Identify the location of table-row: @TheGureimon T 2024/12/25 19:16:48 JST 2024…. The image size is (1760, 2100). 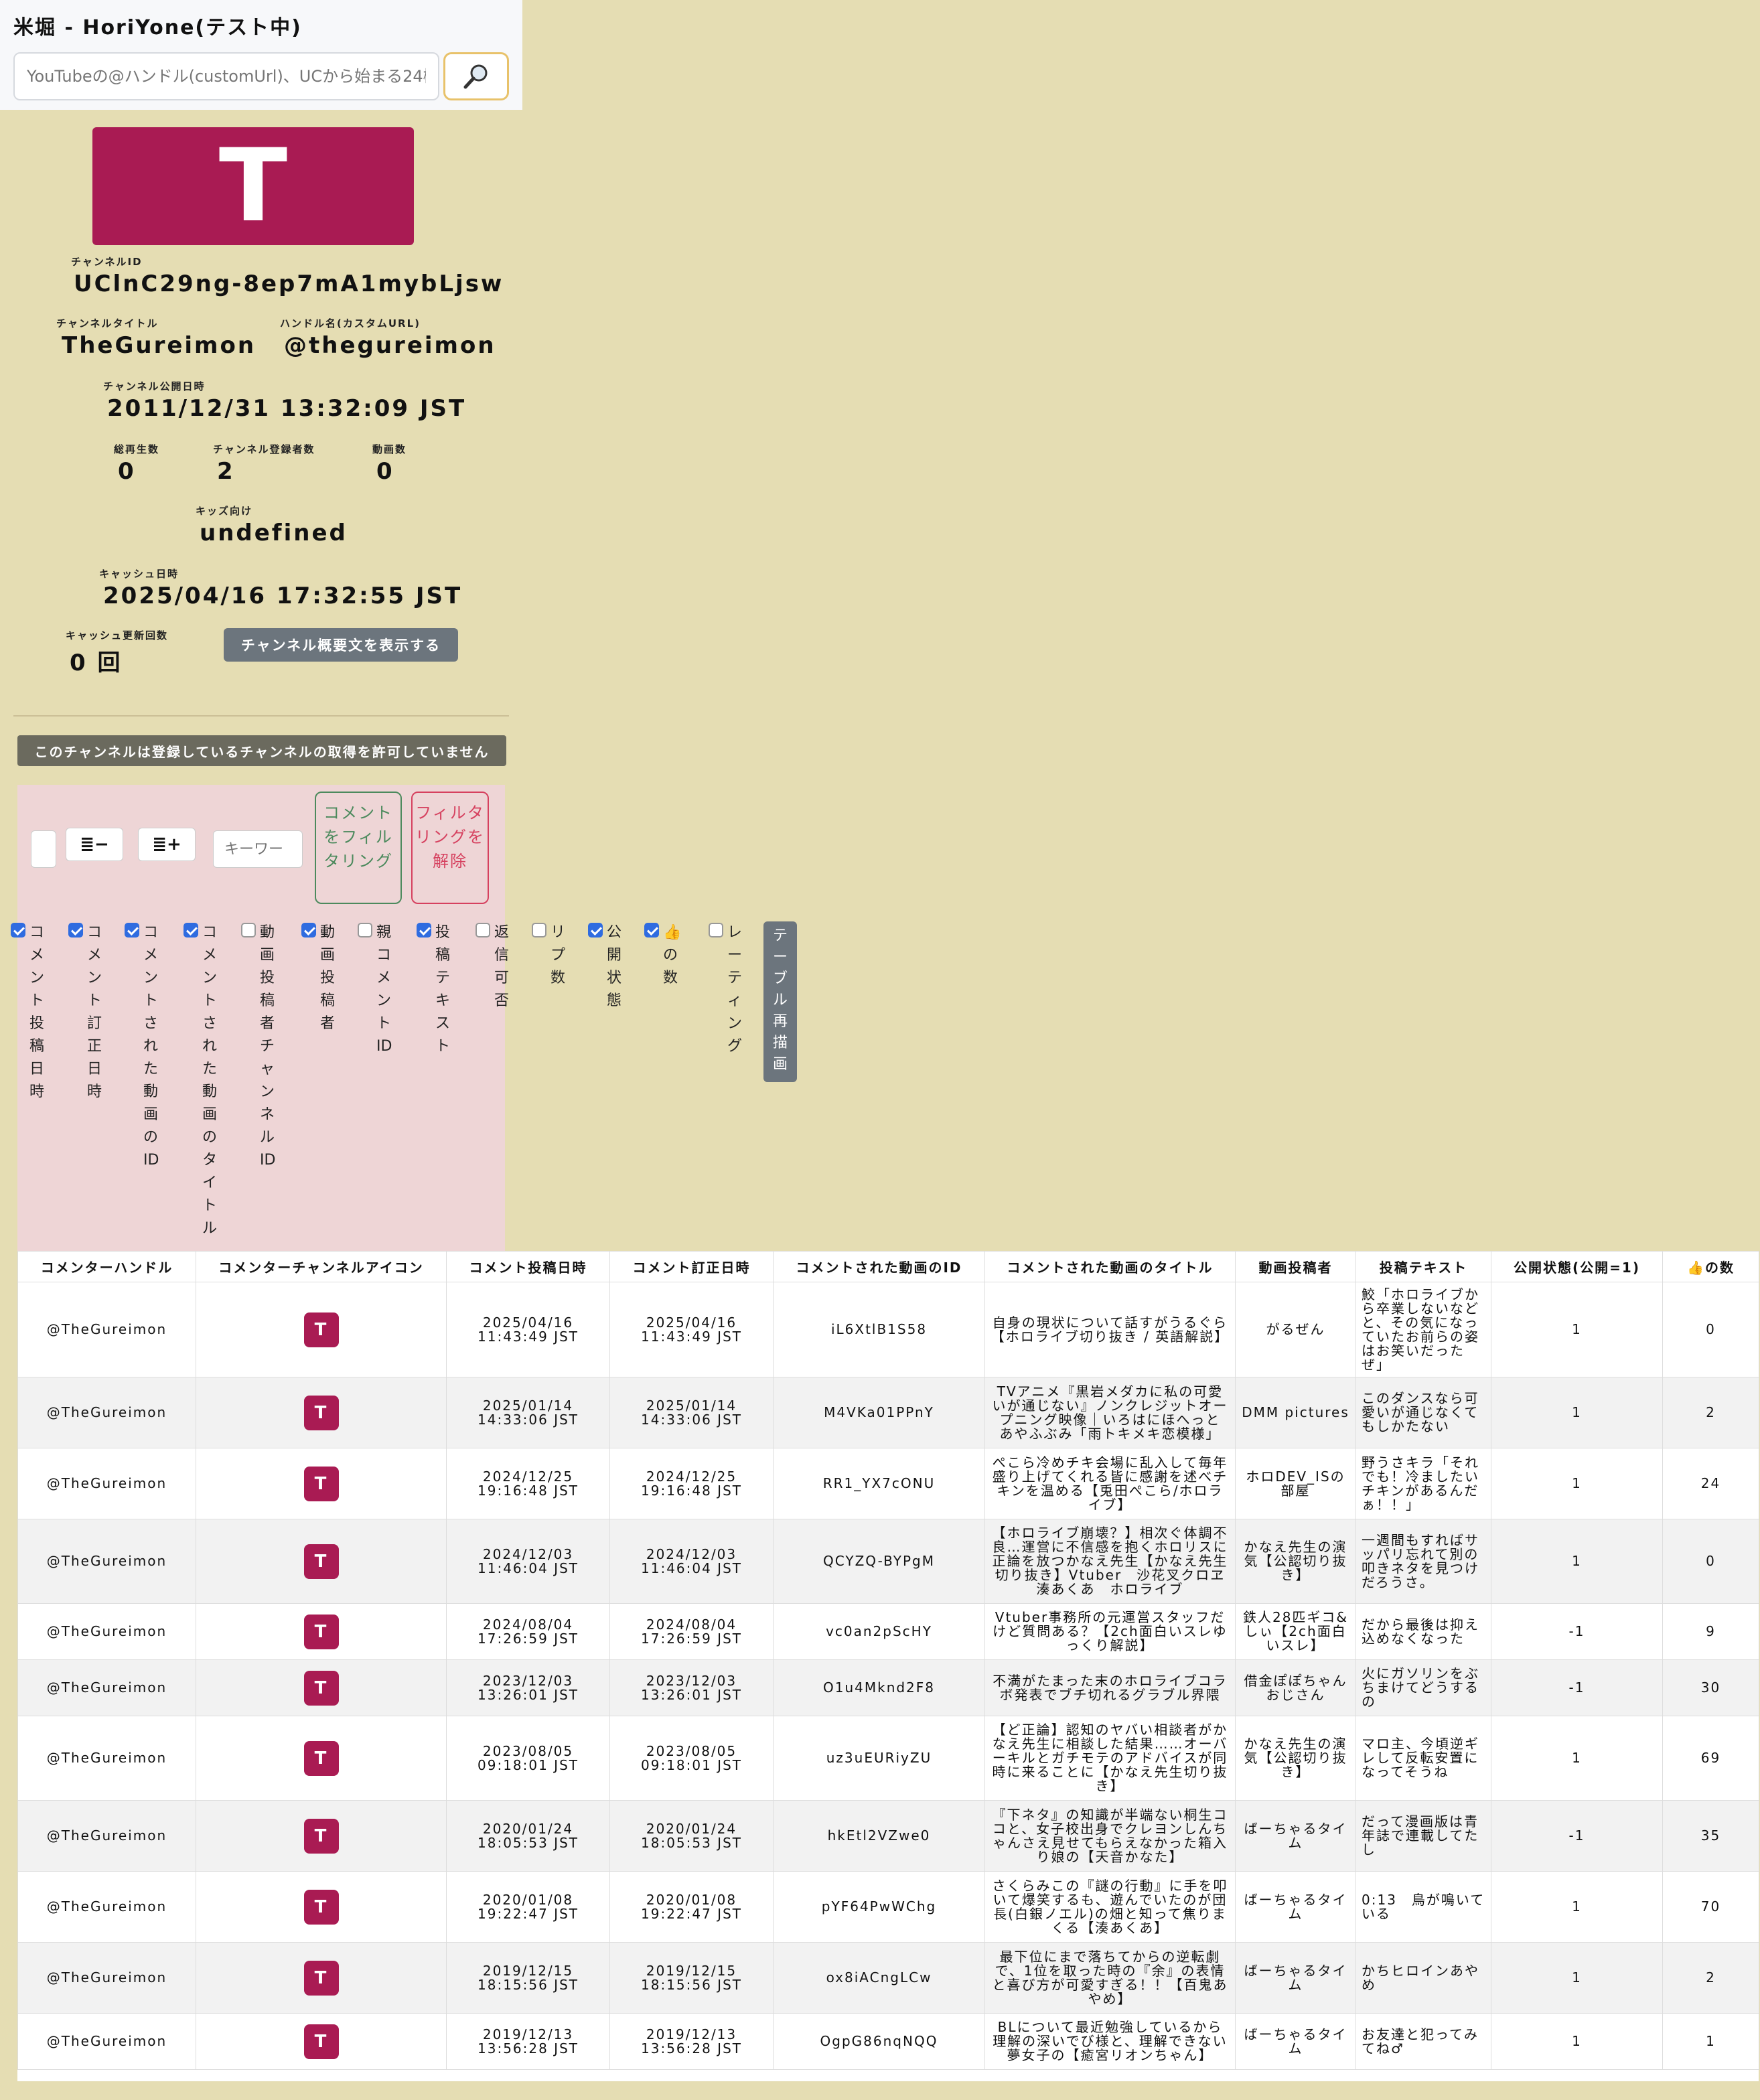
(888, 1483).